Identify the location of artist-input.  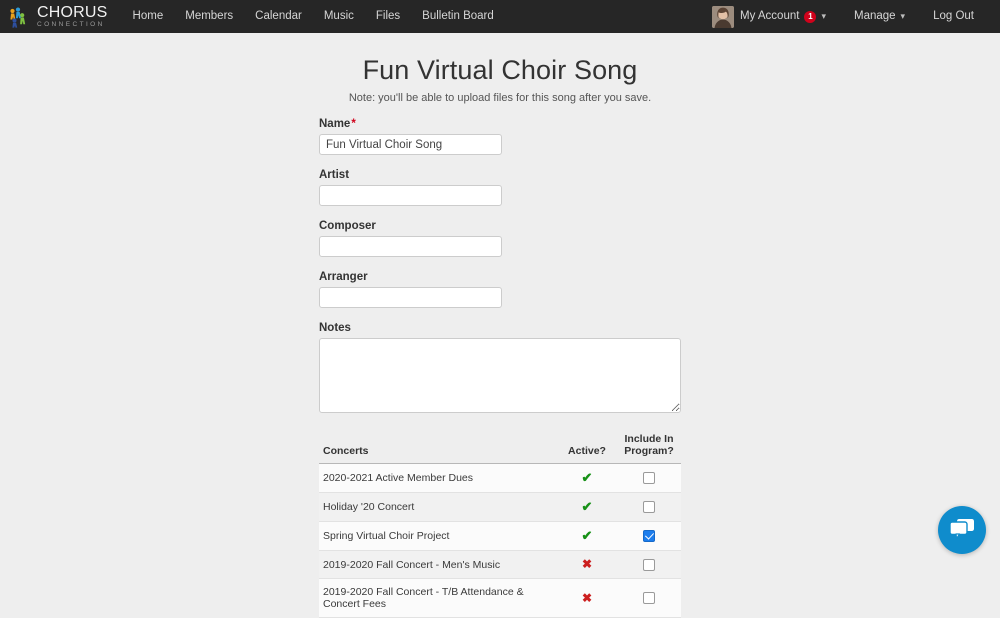
(410, 195).